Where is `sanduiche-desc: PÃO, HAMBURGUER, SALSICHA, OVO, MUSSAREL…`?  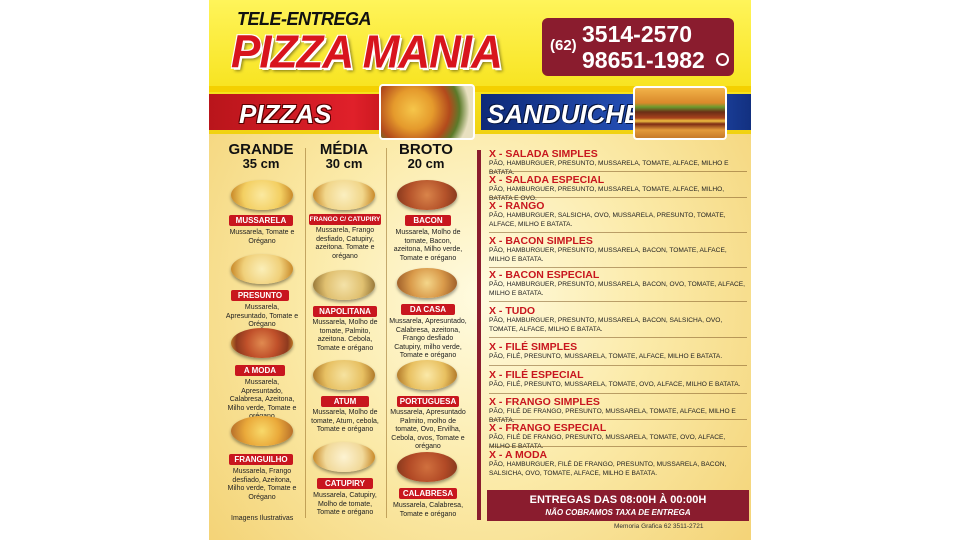 sanduiche-desc: PÃO, HAMBURGUER, SALSICHA, OVO, MUSSAREL… is located at coordinates (607, 220).